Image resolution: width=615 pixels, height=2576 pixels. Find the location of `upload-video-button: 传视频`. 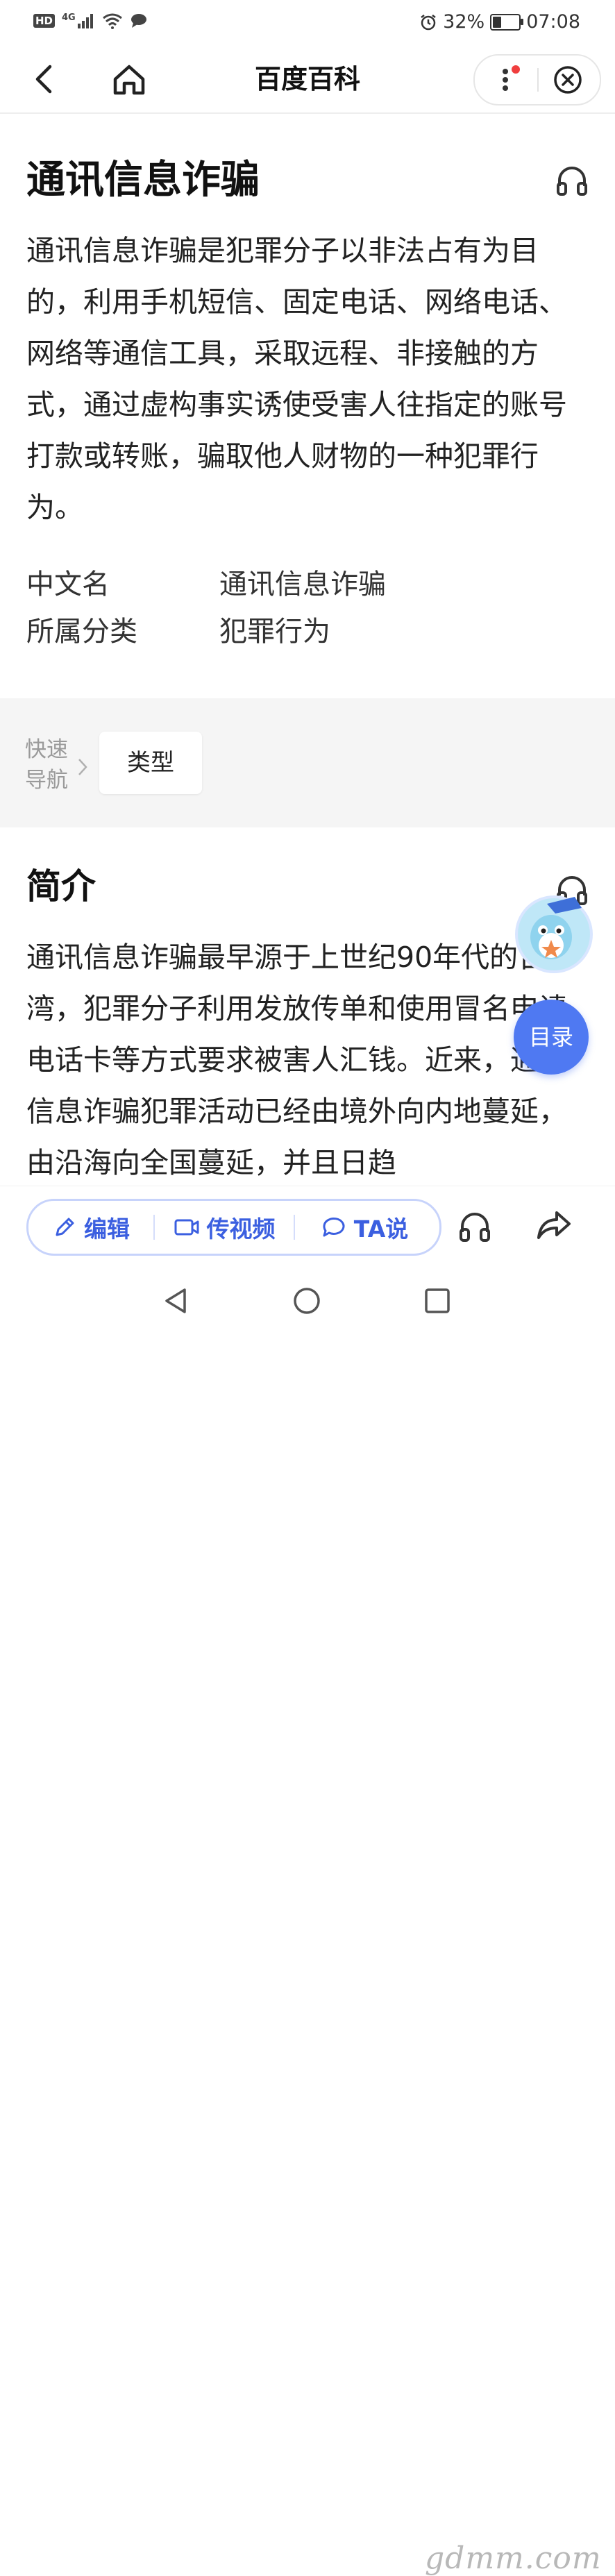

upload-video-button: 传视频 is located at coordinates (224, 1227).